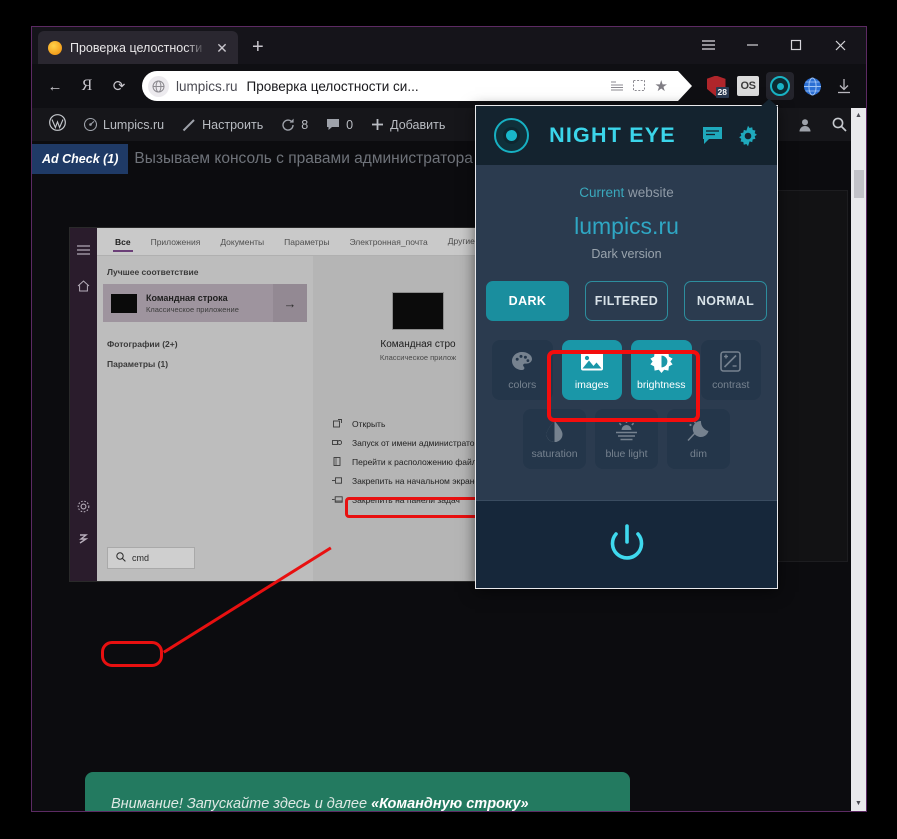  Describe the element at coordinates (151, 558) in the screenshot. I see `start-search-input: cmd` at that location.